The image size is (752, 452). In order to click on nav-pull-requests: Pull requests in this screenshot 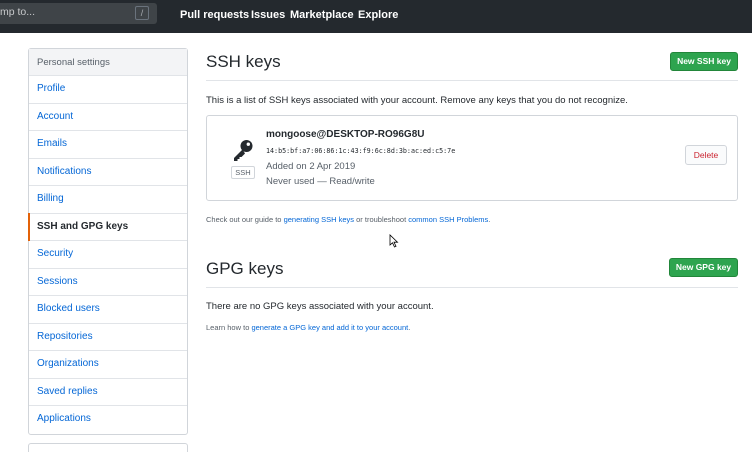, I will do `click(214, 15)`.